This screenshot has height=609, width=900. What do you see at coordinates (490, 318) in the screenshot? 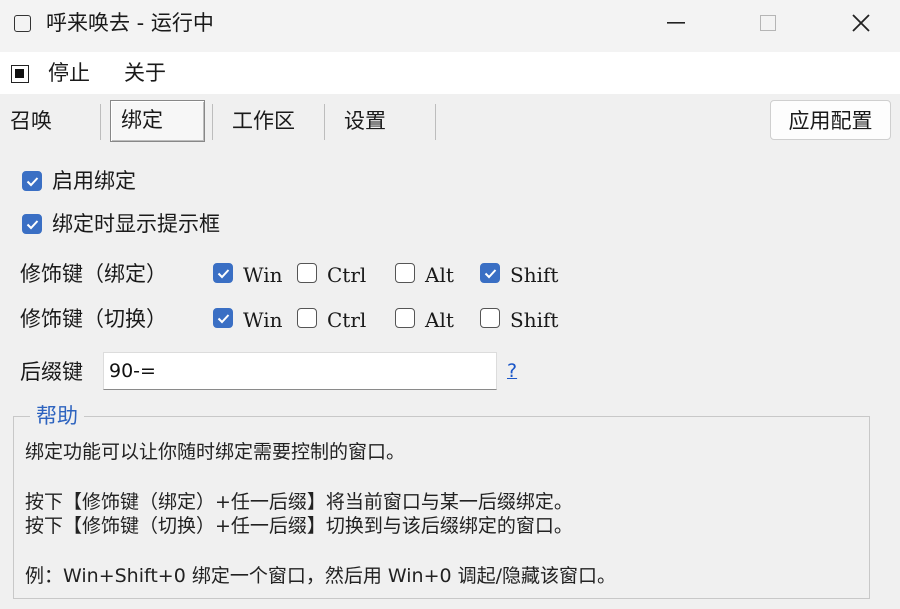
I see `switch-shift-checkbox` at bounding box center [490, 318].